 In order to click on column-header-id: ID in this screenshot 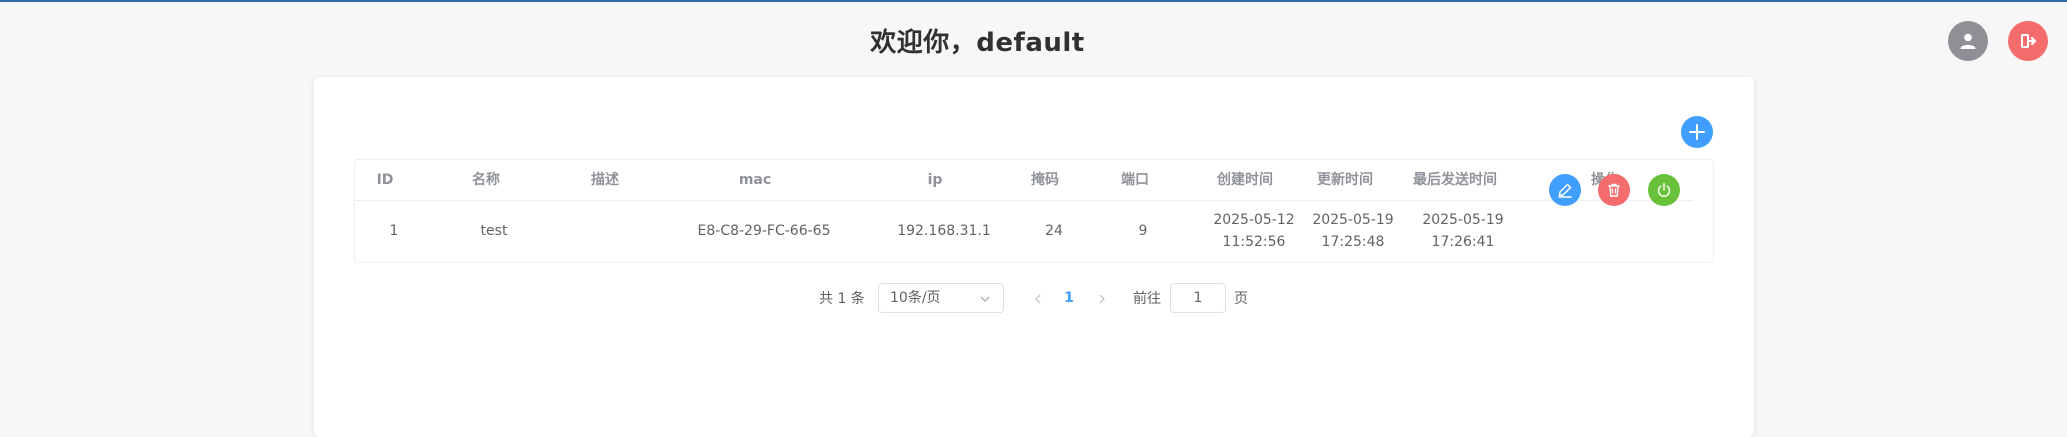, I will do `click(385, 180)`.